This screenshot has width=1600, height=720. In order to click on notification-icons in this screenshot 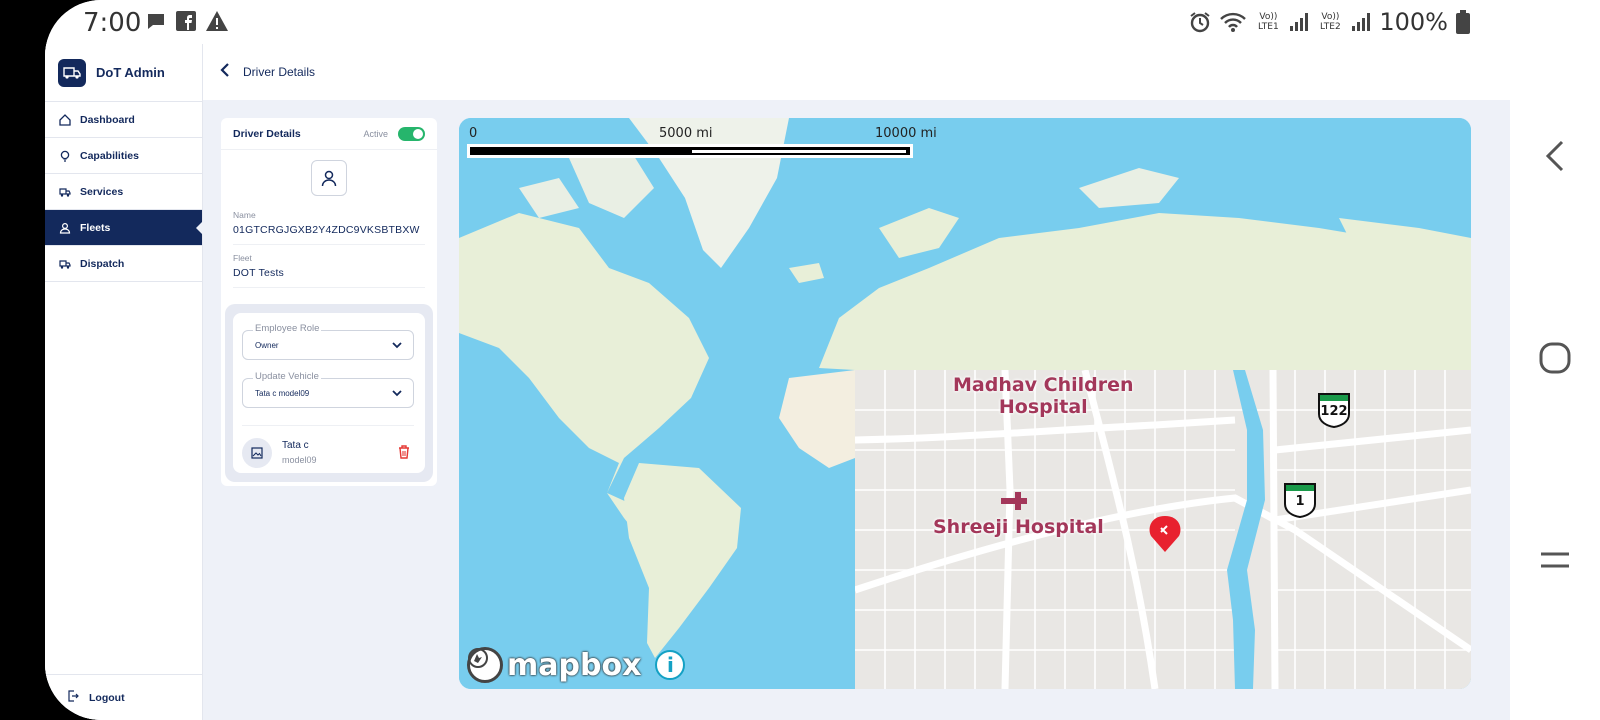, I will do `click(187, 21)`.